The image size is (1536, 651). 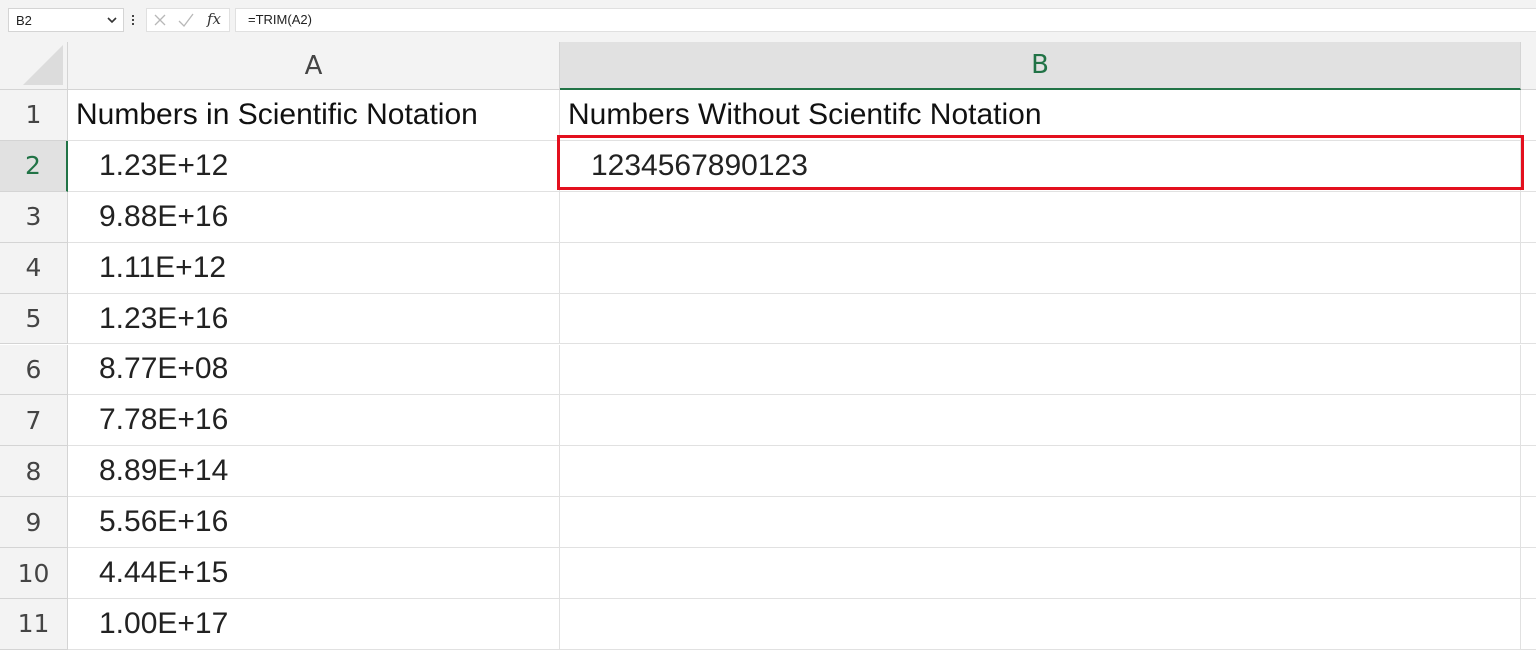 I want to click on cell-a8: 8.89E+14, so click(x=314, y=472).